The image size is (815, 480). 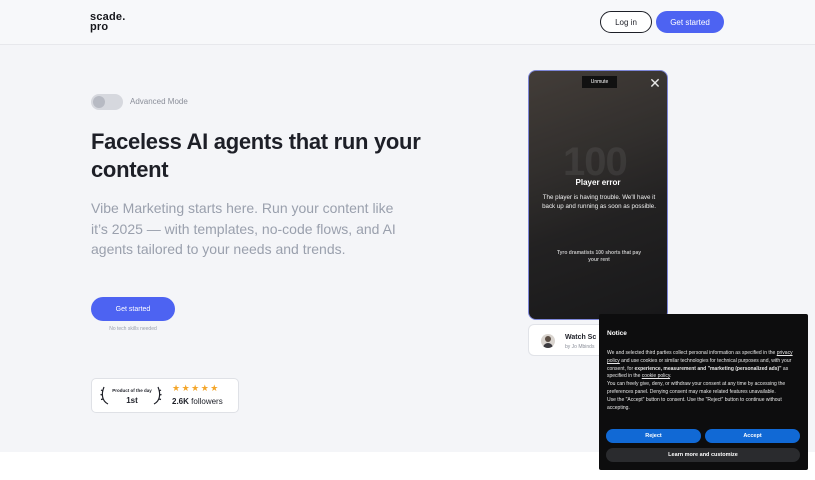 What do you see at coordinates (598, 182) in the screenshot?
I see `player-error-title: Player error` at bounding box center [598, 182].